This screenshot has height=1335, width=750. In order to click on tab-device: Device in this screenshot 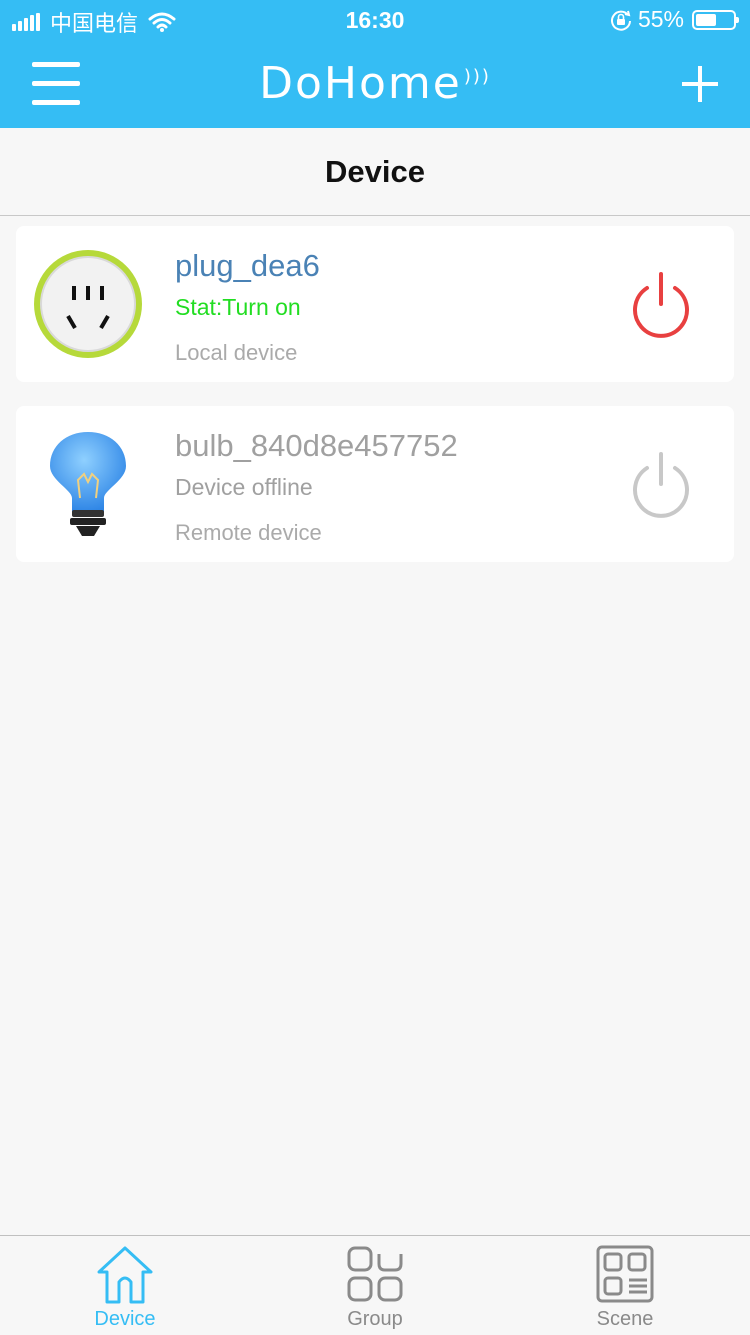, I will do `click(125, 1285)`.